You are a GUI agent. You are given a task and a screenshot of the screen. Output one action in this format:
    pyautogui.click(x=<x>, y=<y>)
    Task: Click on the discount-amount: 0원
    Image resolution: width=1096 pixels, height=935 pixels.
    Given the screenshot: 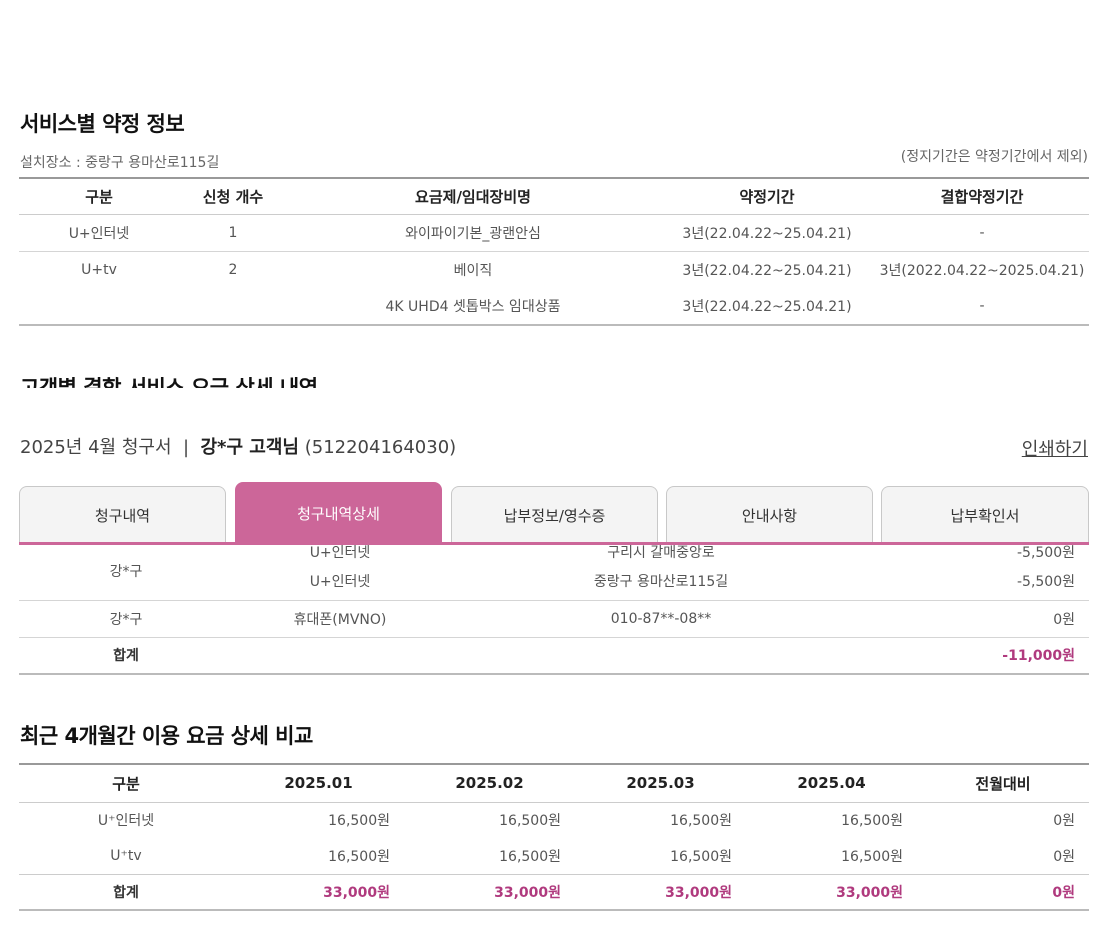 What is the action you would take?
    pyautogui.click(x=982, y=619)
    